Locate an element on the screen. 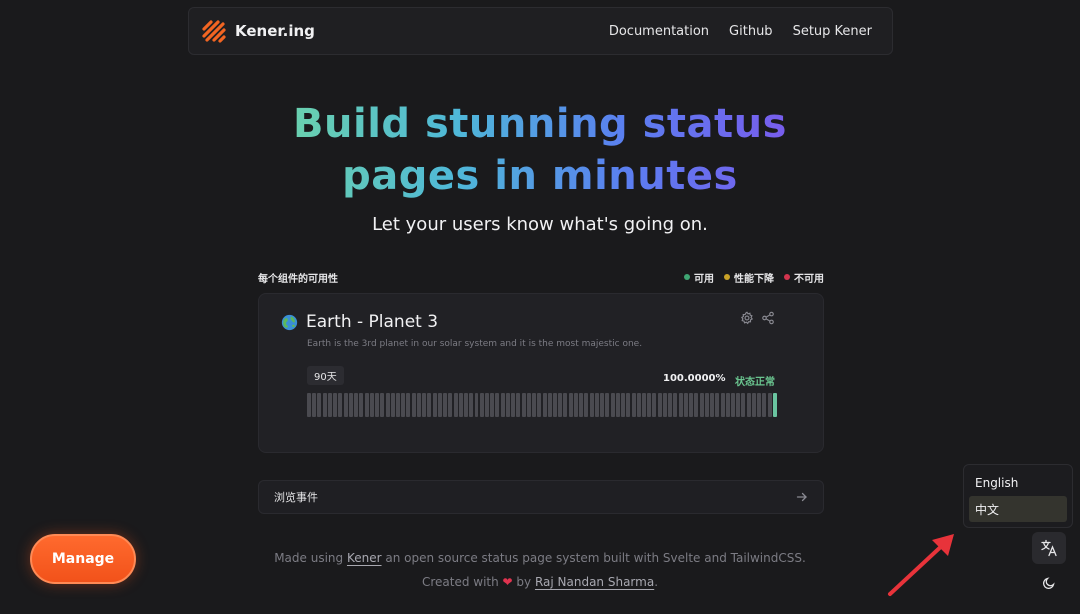  gear-icon is located at coordinates (747, 318).